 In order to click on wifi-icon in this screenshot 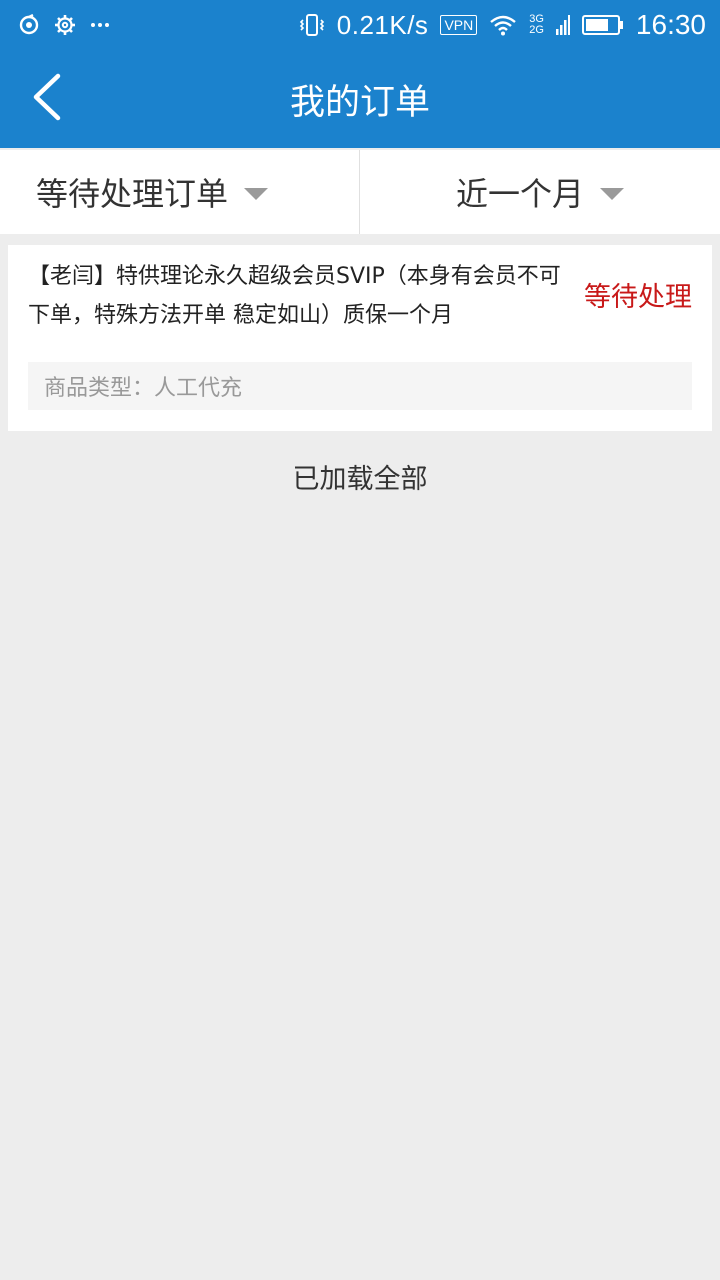, I will do `click(503, 25)`.